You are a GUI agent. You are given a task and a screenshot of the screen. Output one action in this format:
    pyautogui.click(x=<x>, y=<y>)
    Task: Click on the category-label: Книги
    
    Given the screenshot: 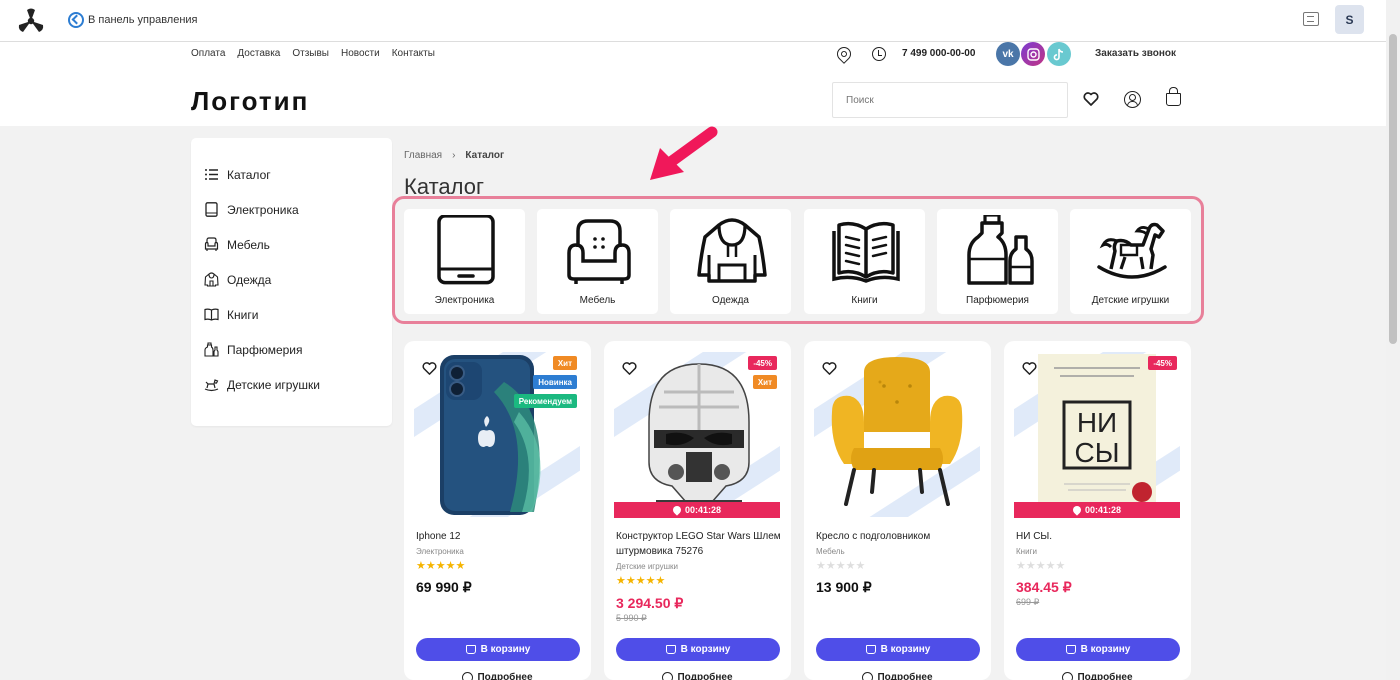 What is the action you would take?
    pyautogui.click(x=864, y=300)
    